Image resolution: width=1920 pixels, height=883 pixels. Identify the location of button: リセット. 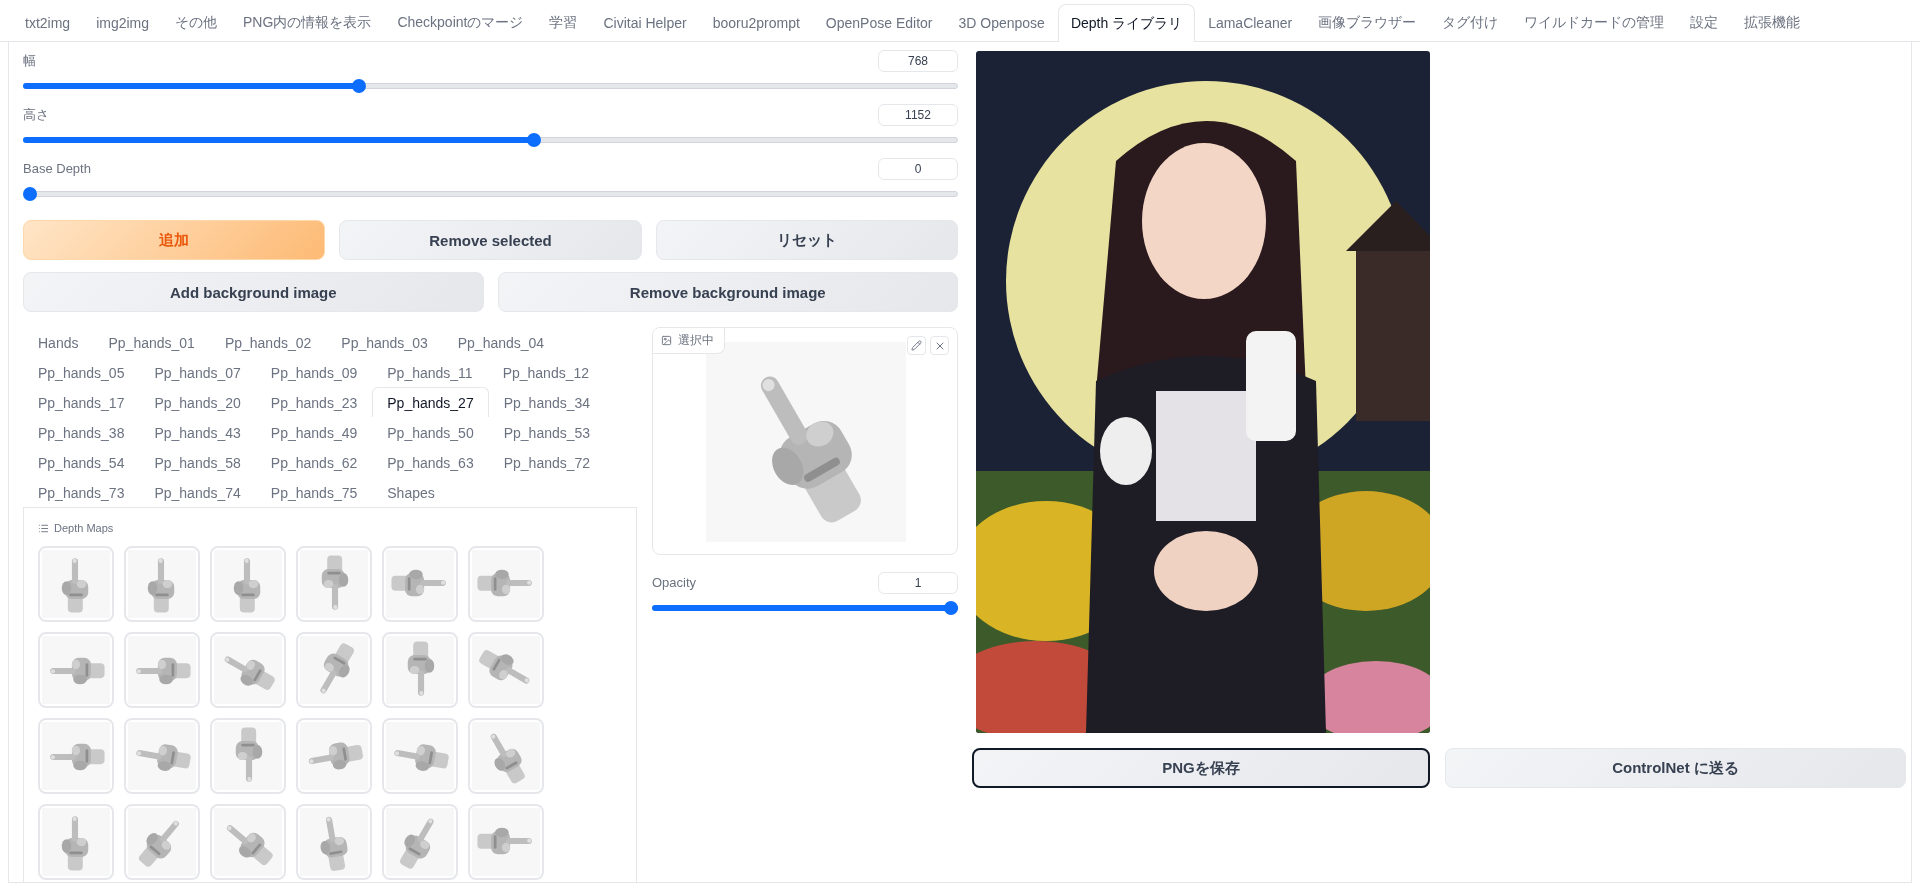
(806, 240).